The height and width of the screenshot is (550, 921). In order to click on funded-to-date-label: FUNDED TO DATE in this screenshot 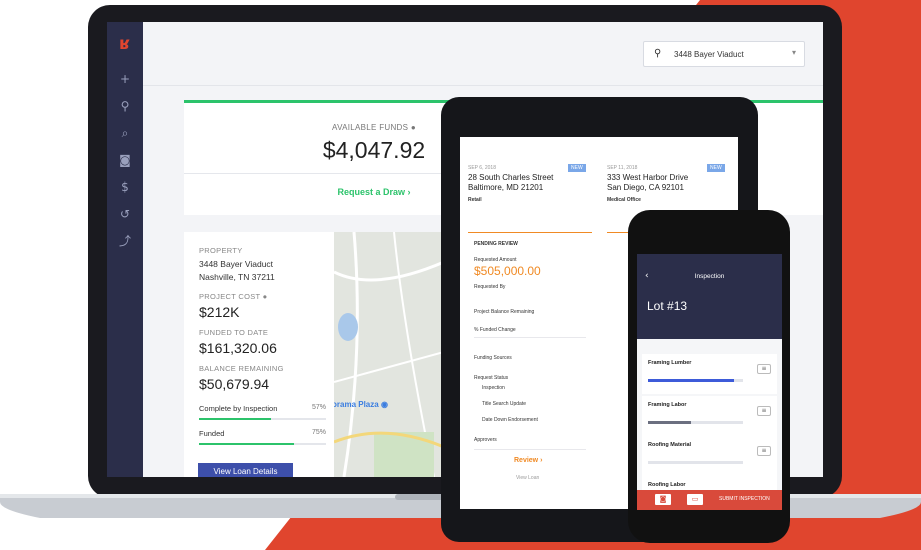, I will do `click(234, 332)`.